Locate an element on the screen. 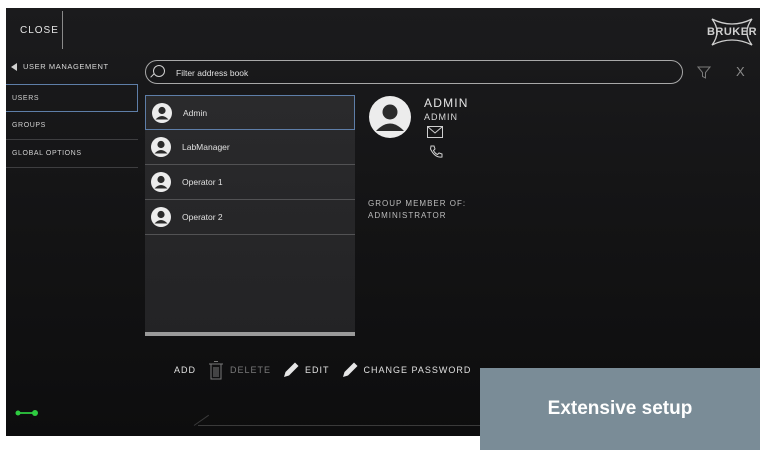  user-name: LabManager is located at coordinates (206, 147).